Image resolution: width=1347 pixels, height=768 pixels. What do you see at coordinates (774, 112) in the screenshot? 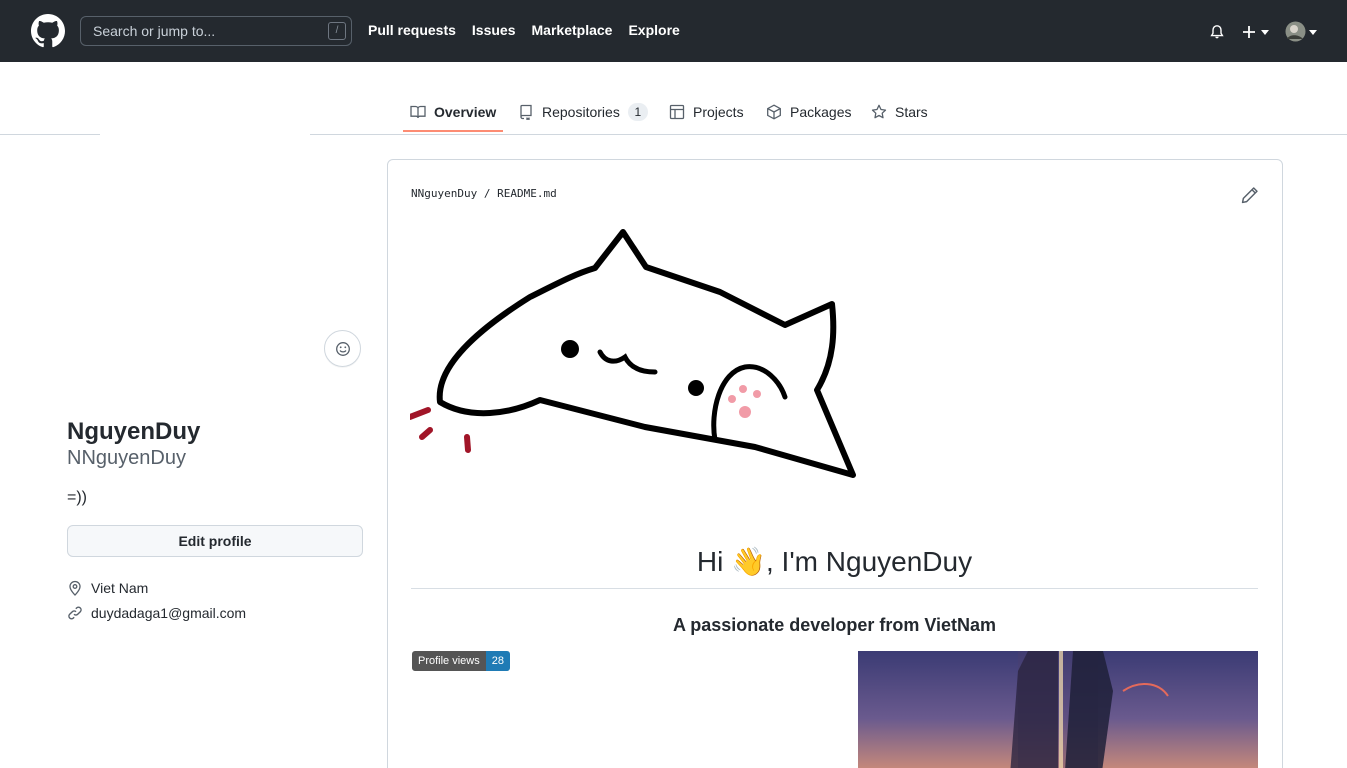
I see `package-icon` at bounding box center [774, 112].